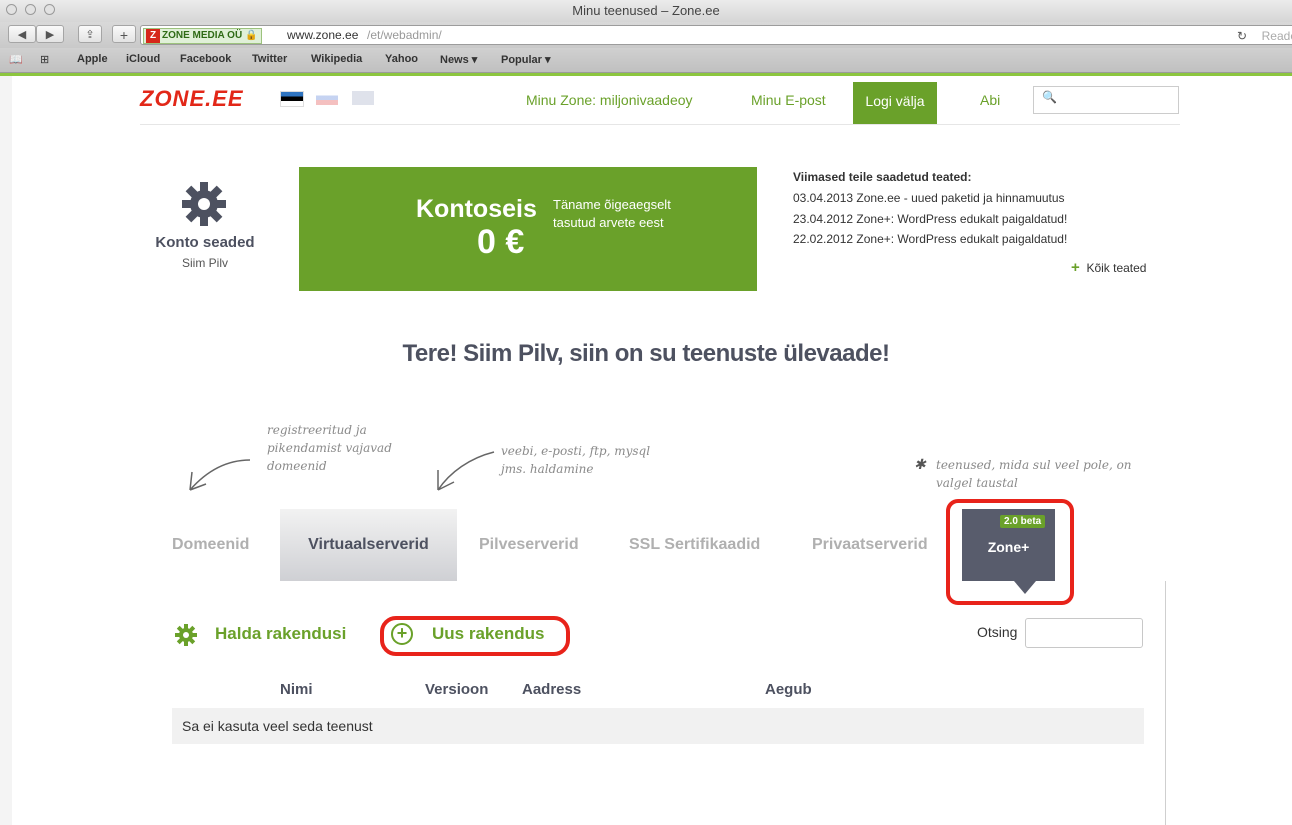  Describe the element at coordinates (1106, 100) in the screenshot. I see `site-search-input: 🔍` at that location.